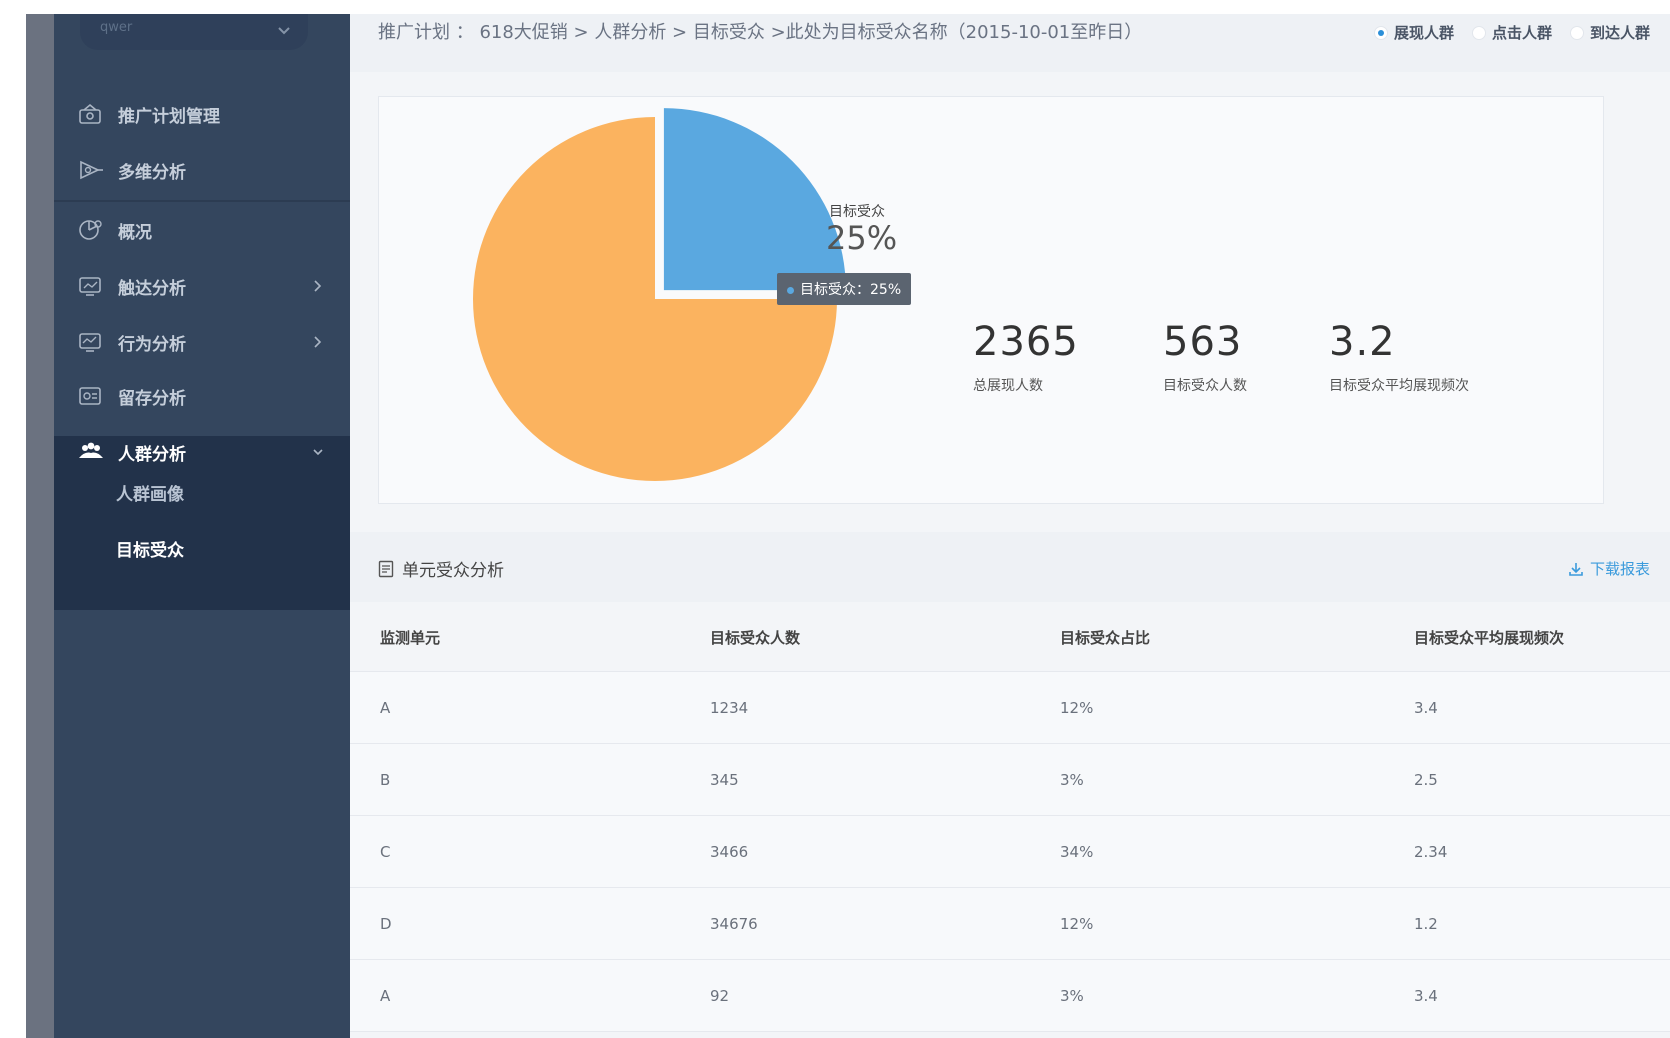  I want to click on table-cell: 3466, so click(729, 852).